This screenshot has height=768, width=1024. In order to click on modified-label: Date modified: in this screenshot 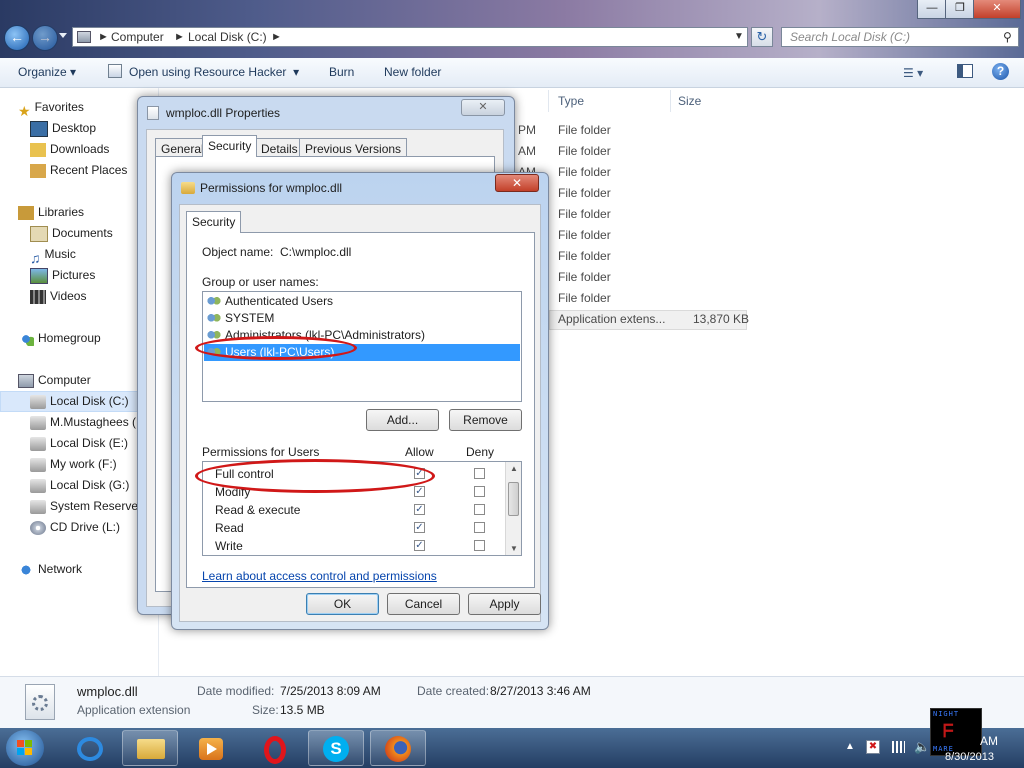, I will do `click(236, 691)`.